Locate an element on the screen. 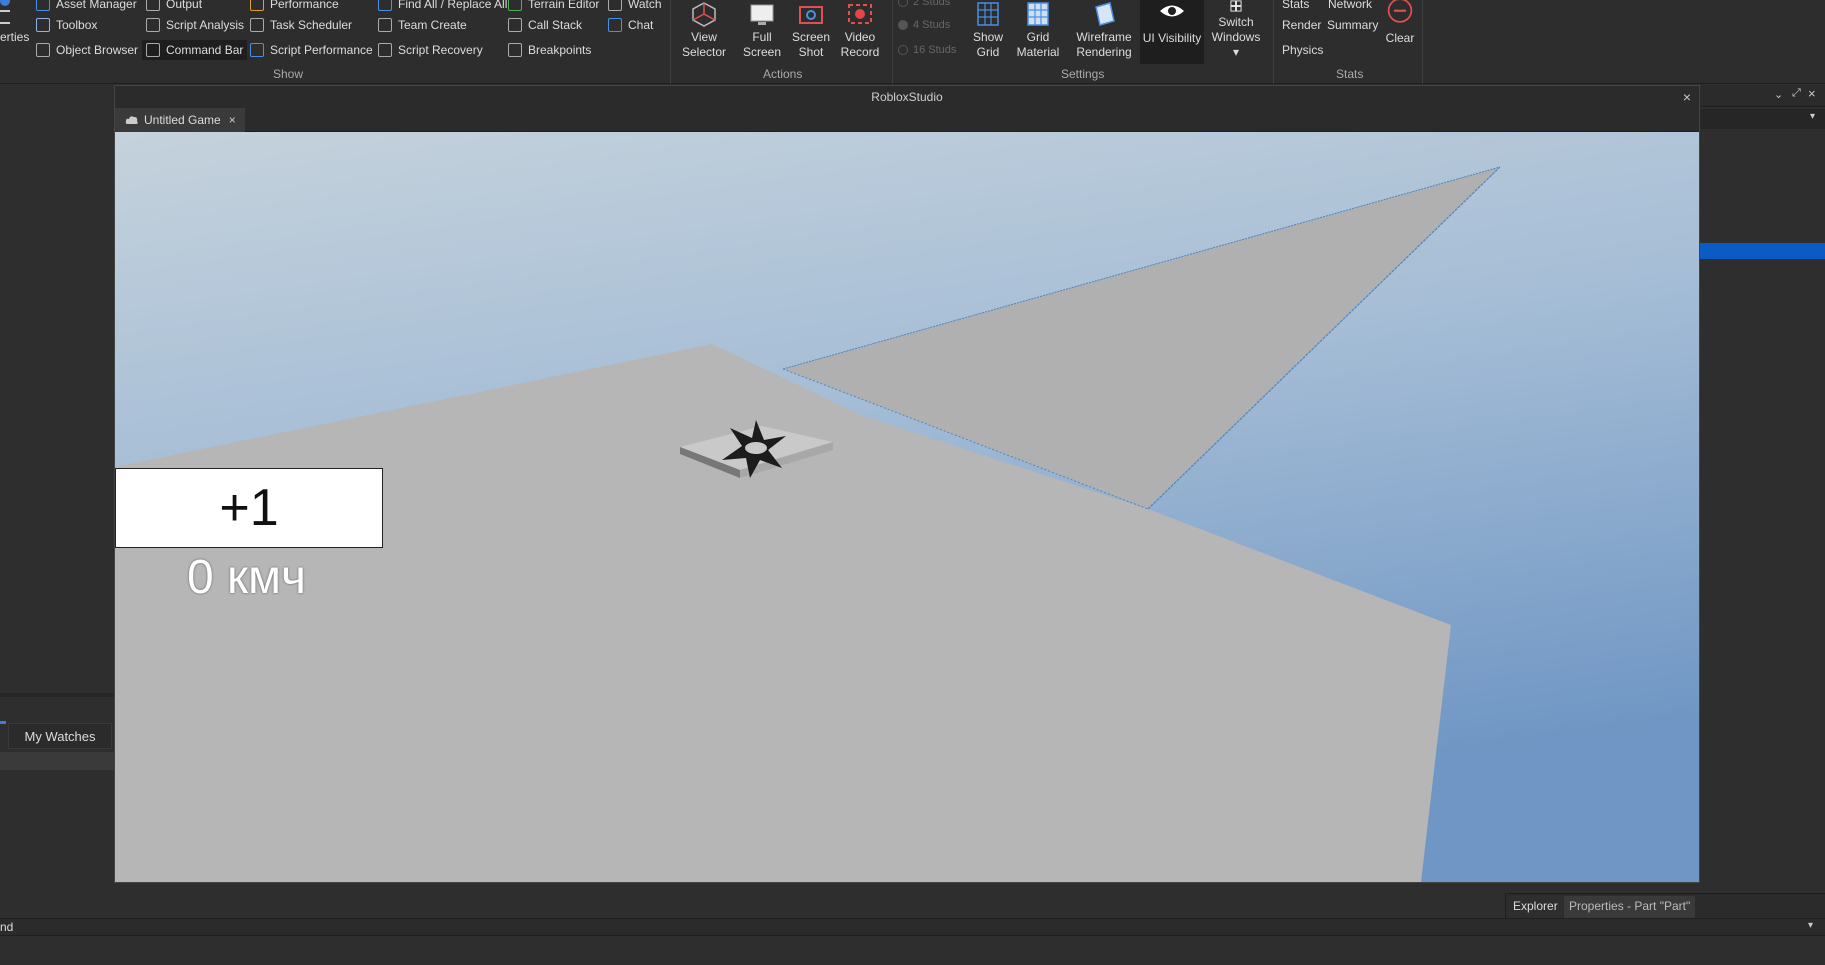 The image size is (1825, 965). view-selector-button: View Selector is located at coordinates (704, 32).